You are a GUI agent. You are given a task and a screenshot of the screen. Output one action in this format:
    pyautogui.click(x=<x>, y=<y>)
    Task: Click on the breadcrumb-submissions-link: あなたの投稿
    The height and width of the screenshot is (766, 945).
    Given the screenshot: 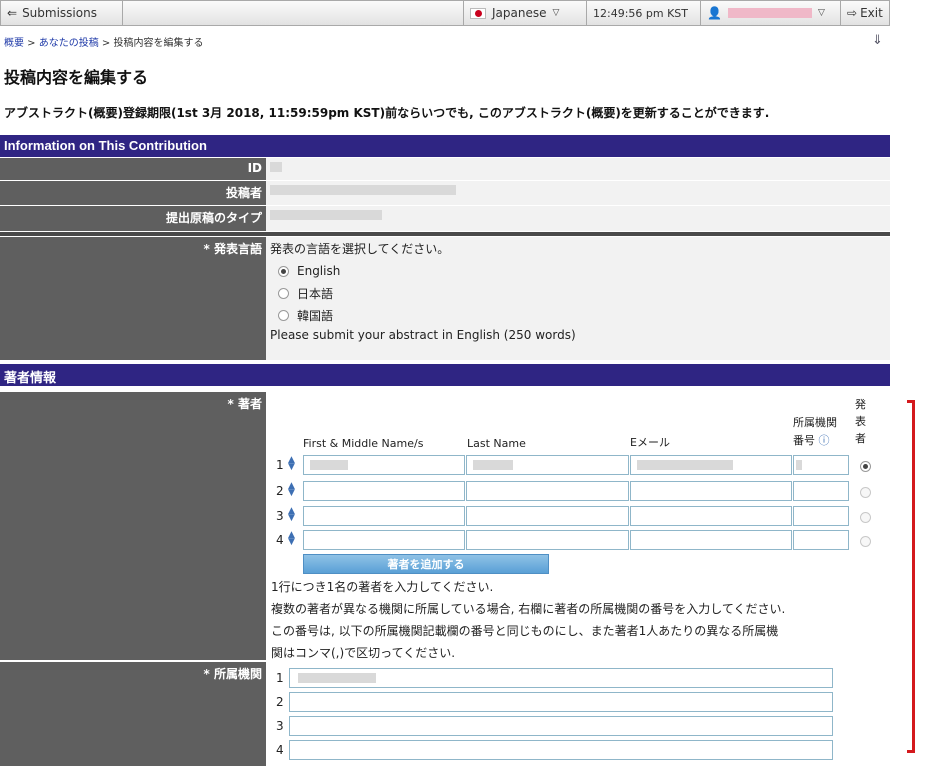 What is the action you would take?
    pyautogui.click(x=69, y=43)
    